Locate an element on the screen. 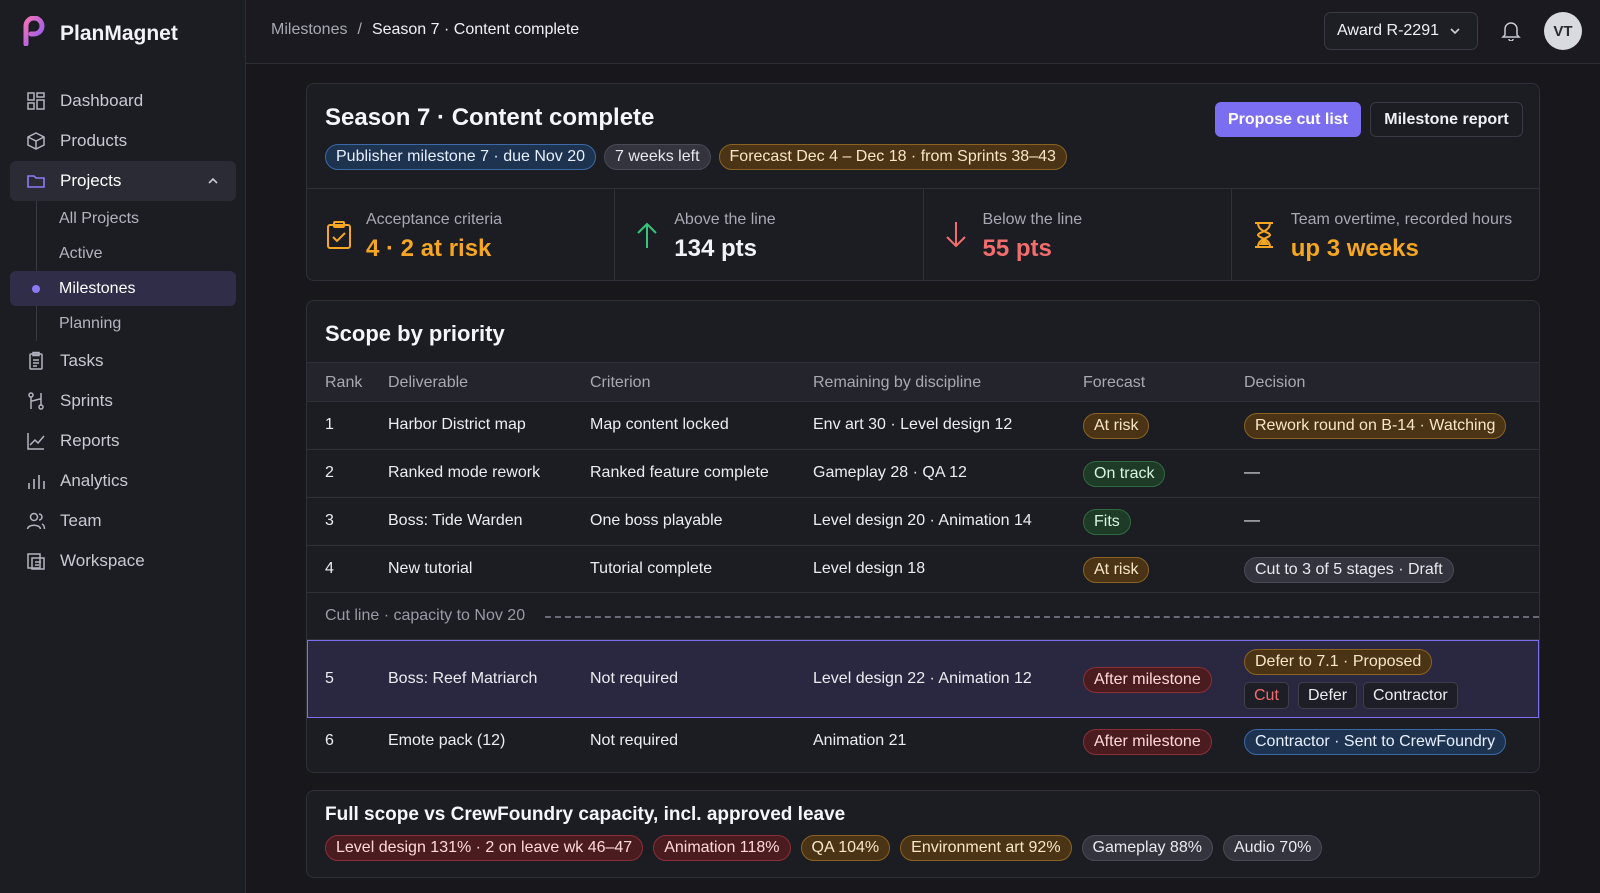 Image resolution: width=1600 pixels, height=893 pixels. remaining-cell: Level design 22 · Animation 12 is located at coordinates (922, 678).